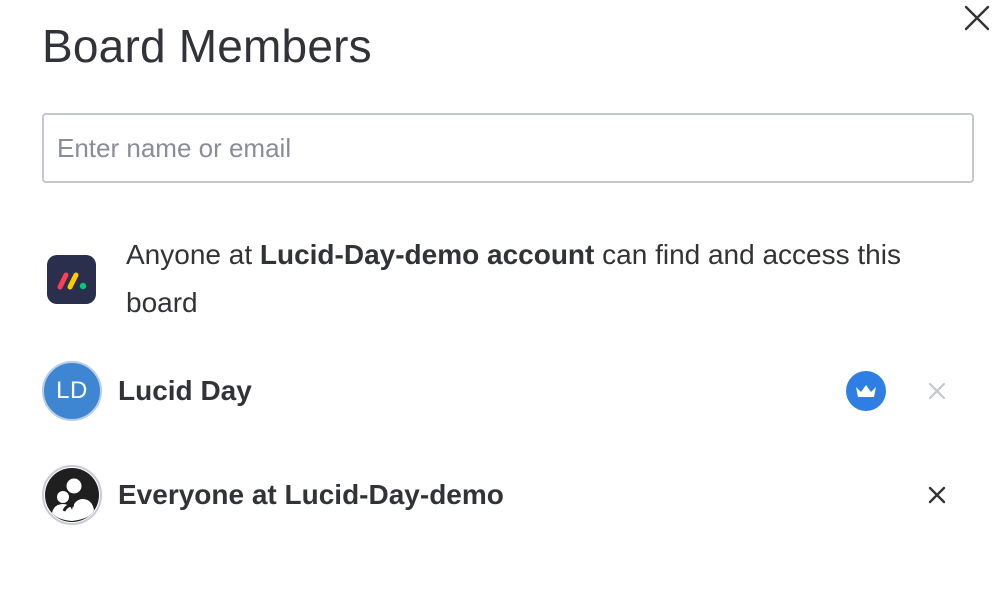  Describe the element at coordinates (502, 392) in the screenshot. I see `member-row-lucid-day: LD Lucid Day` at that location.